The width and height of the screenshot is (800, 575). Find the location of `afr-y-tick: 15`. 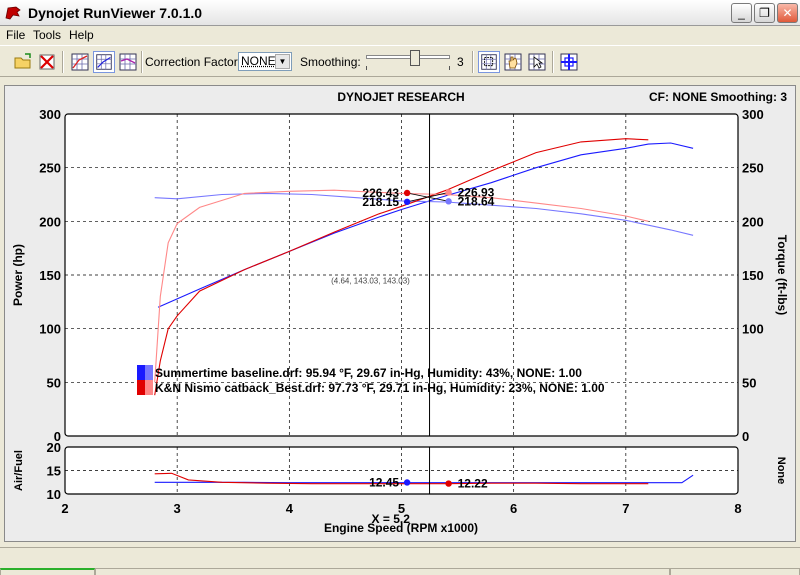

afr-y-tick: 15 is located at coordinates (54, 471).